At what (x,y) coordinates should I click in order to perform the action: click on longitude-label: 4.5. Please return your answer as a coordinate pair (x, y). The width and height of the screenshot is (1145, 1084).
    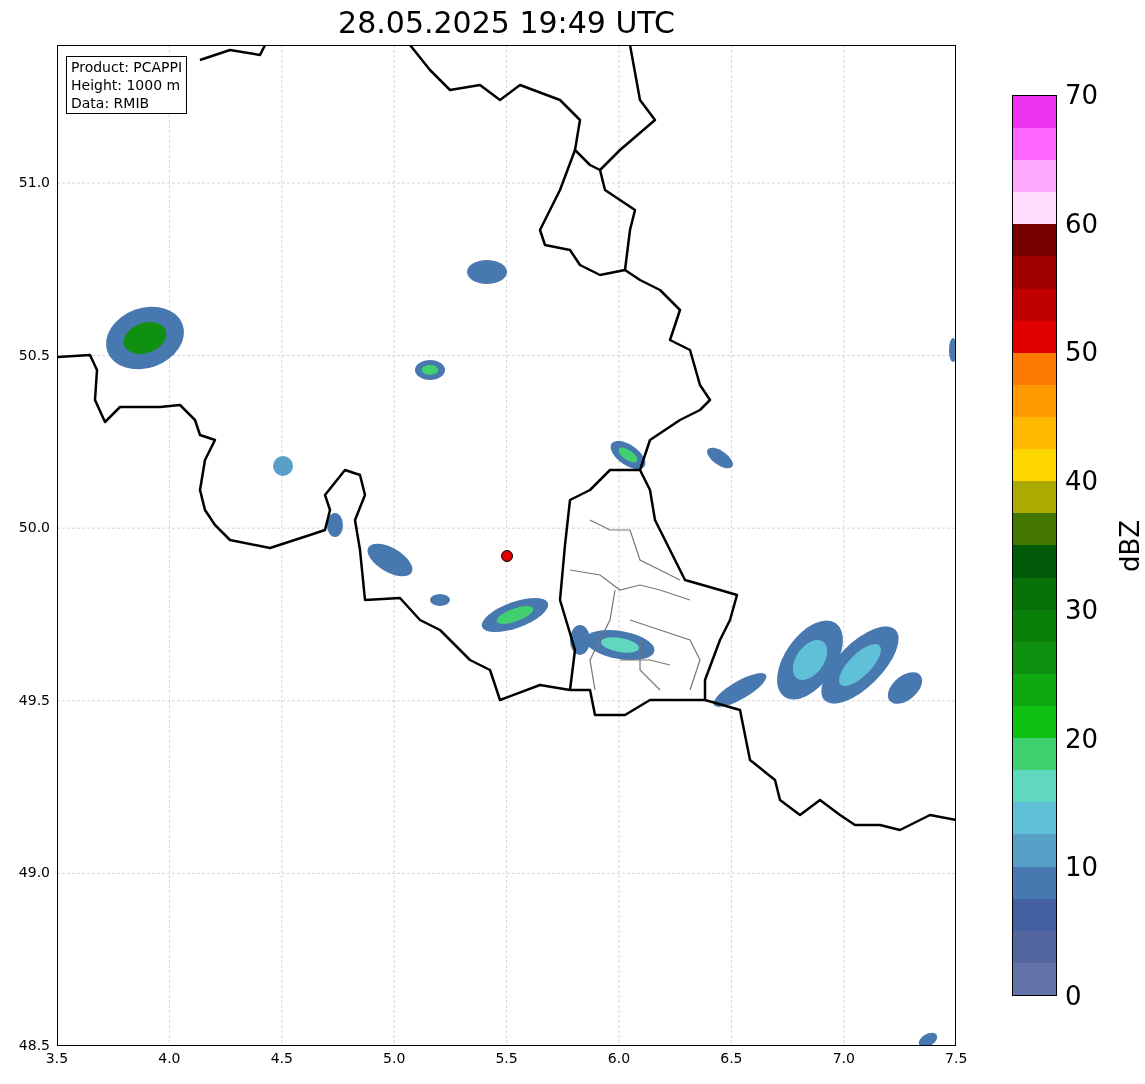
    Looking at the image, I should click on (281, 1058).